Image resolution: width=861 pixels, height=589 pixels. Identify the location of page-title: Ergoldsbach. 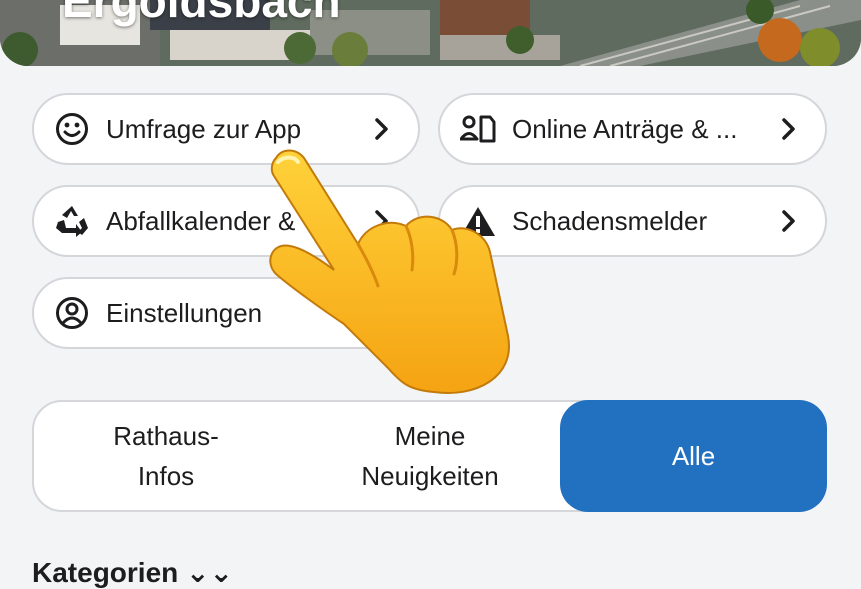
(201, 13).